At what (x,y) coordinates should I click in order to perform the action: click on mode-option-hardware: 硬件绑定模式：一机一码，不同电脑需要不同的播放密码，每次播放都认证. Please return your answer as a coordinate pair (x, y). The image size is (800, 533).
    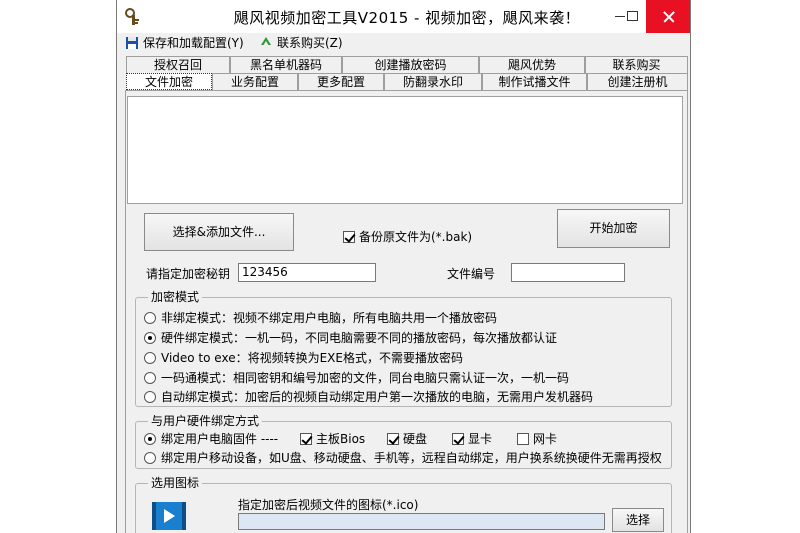
    Looking at the image, I should click on (350, 337).